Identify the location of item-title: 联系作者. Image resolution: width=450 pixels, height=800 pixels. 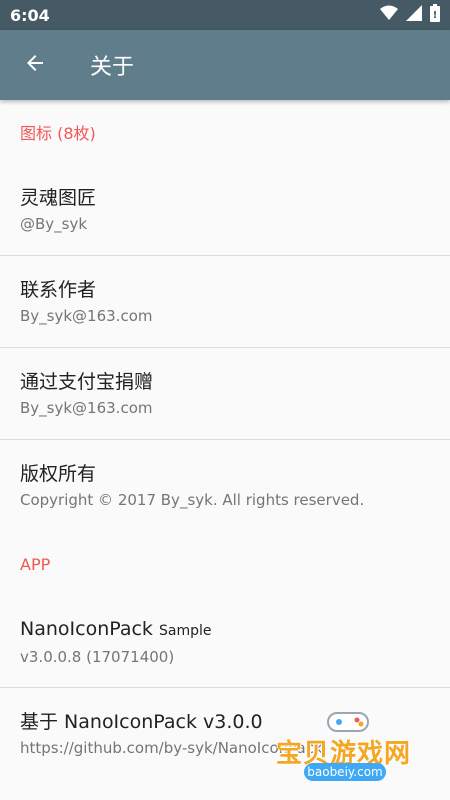
(58, 289).